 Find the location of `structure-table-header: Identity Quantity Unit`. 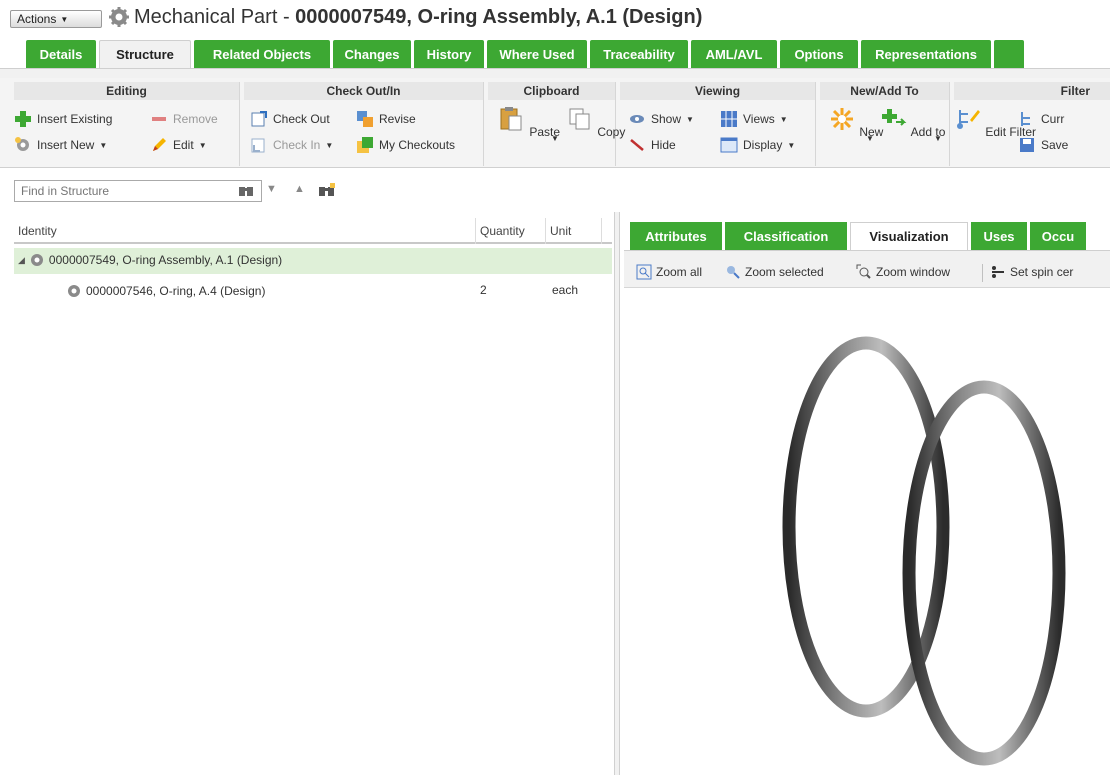

structure-table-header: Identity Quantity Unit is located at coordinates (313, 231).